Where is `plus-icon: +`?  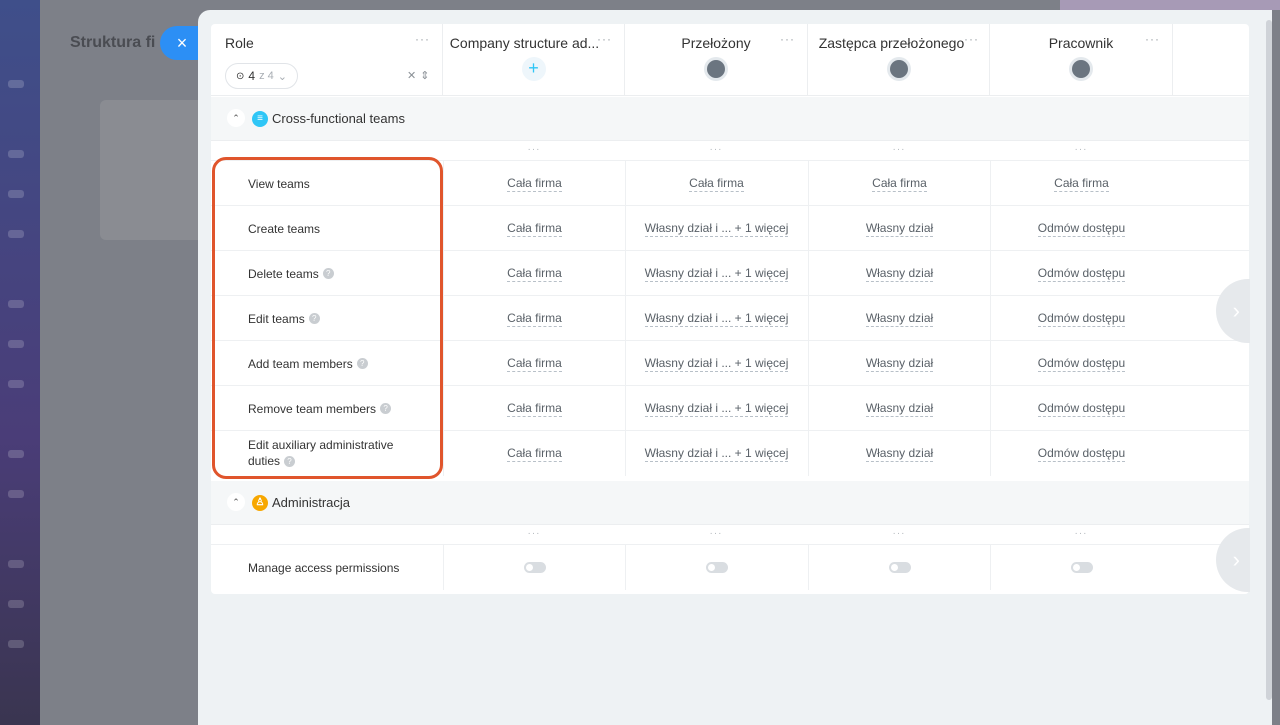
plus-icon: + is located at coordinates (533, 69).